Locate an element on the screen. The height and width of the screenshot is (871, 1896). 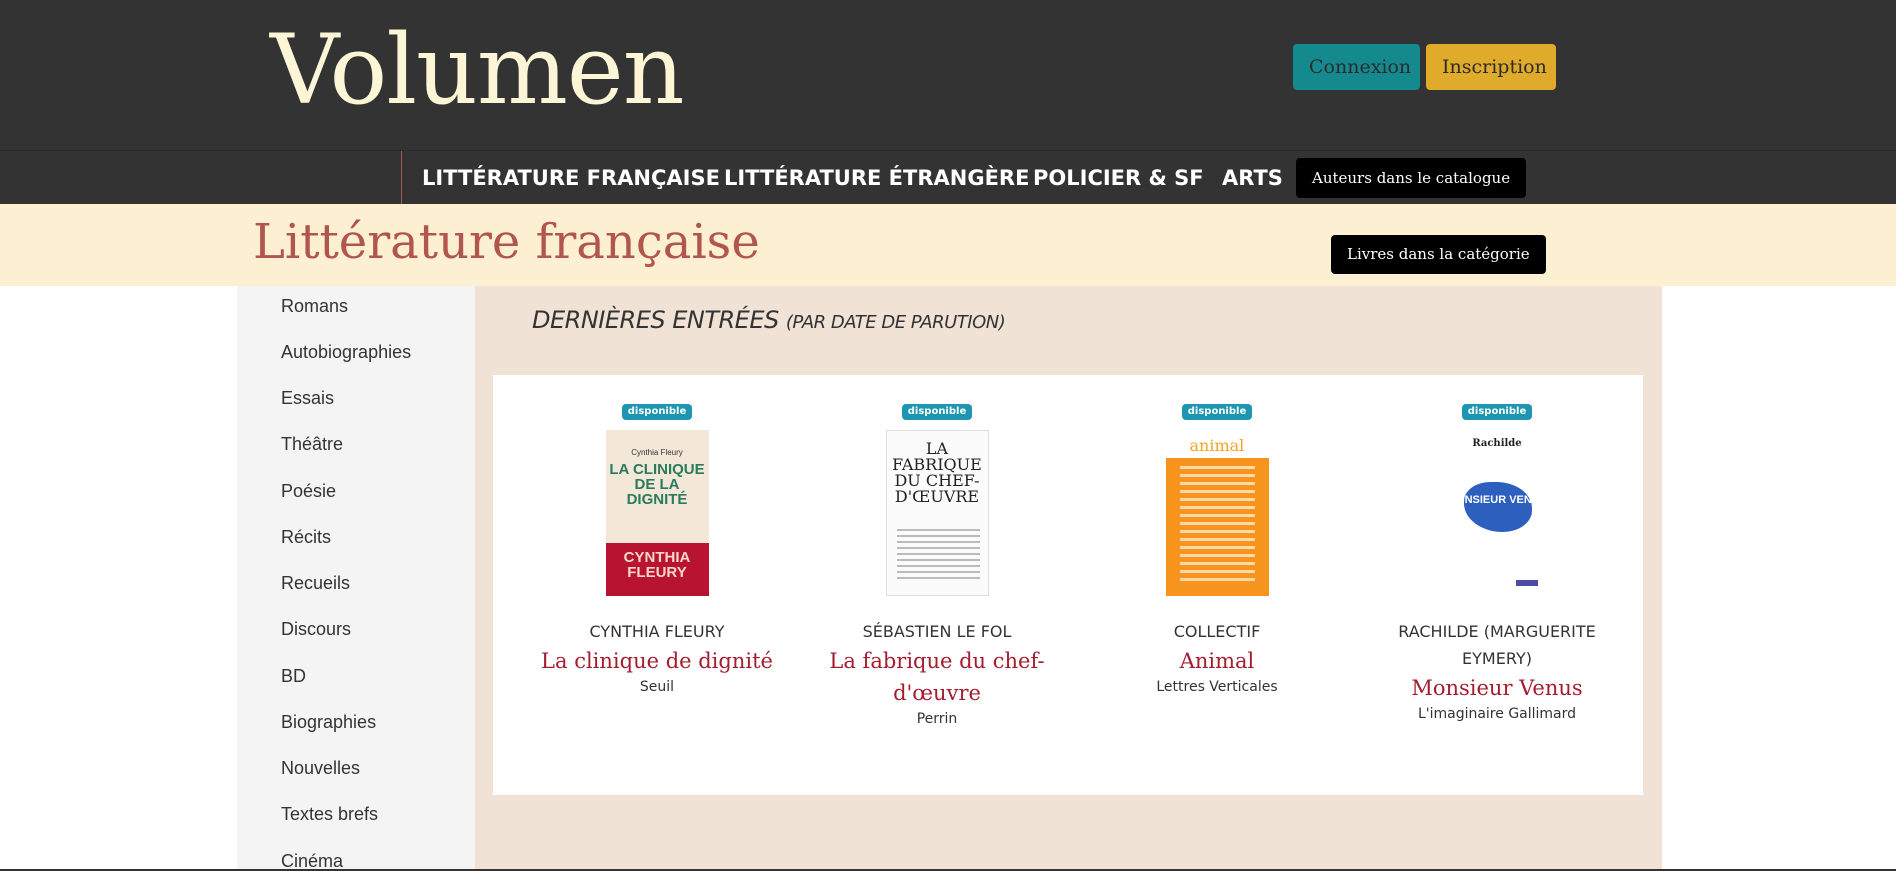
book-cover: LA FABRIQUE DU CHEF-D'ŒUVRE is located at coordinates (937, 513).